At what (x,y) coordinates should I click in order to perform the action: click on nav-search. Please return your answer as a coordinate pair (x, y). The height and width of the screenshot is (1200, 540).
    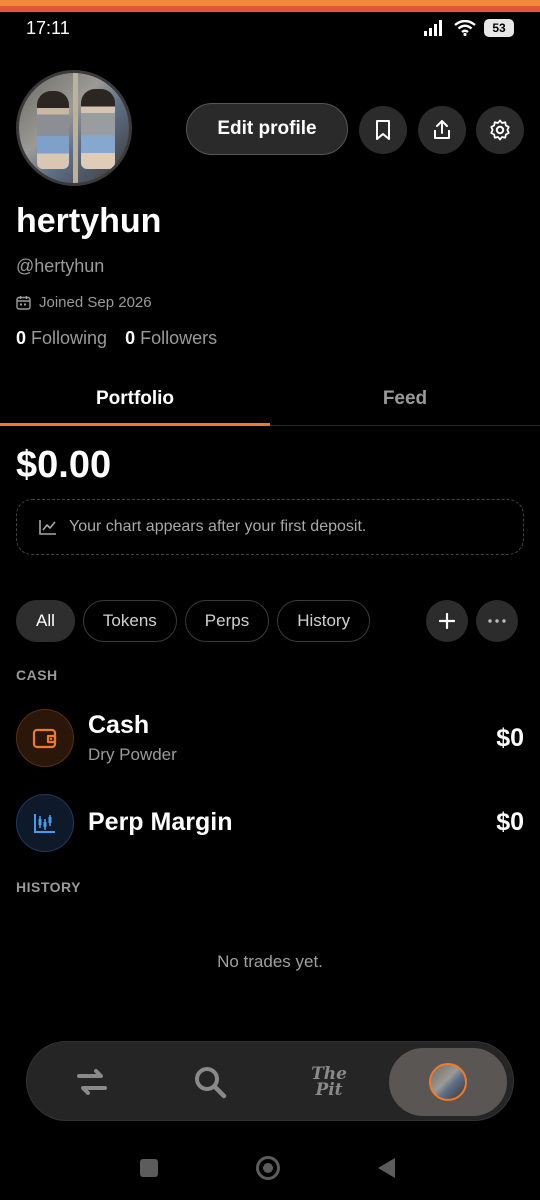
    Looking at the image, I should click on (210, 1082).